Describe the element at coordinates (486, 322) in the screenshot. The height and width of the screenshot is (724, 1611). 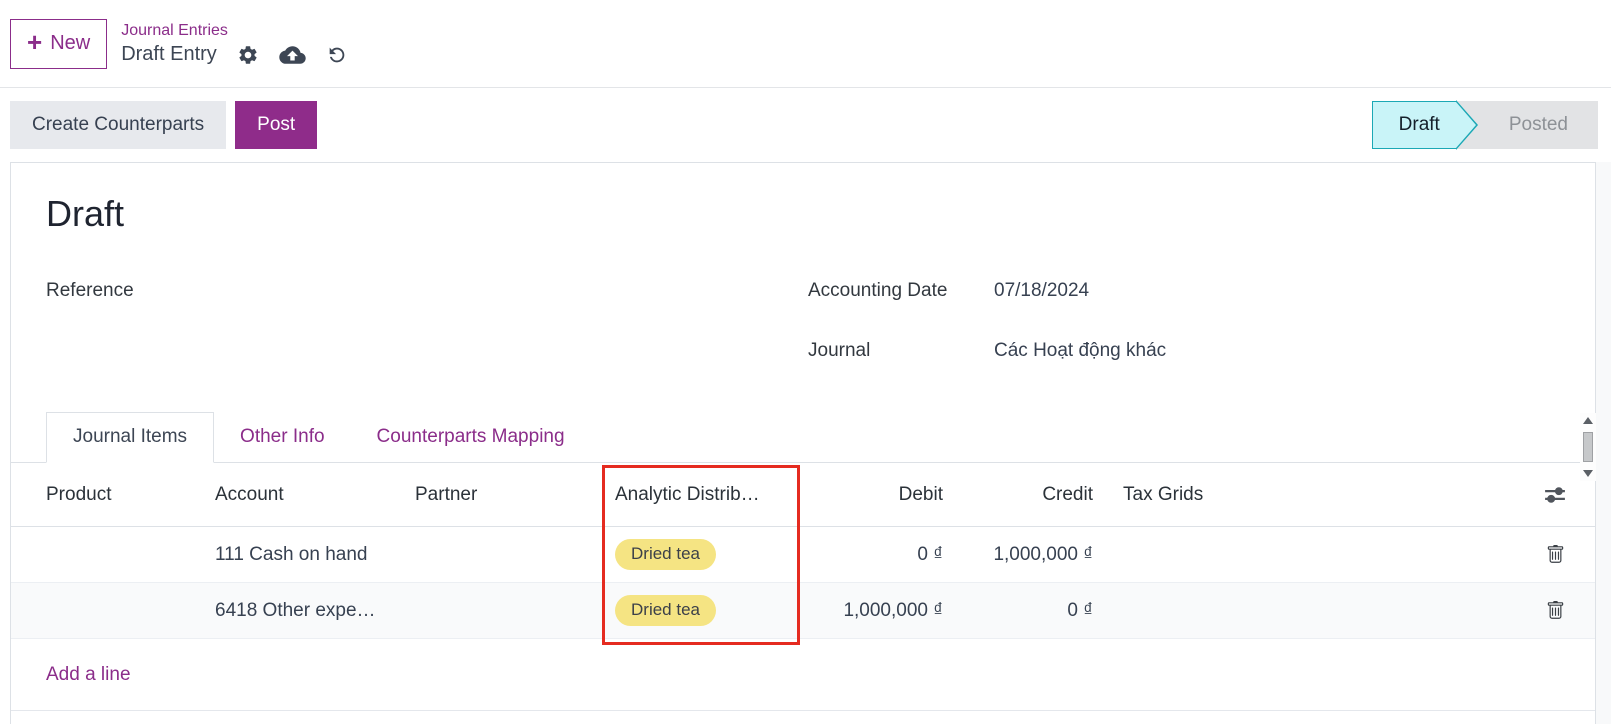
I see `reference-field` at that location.